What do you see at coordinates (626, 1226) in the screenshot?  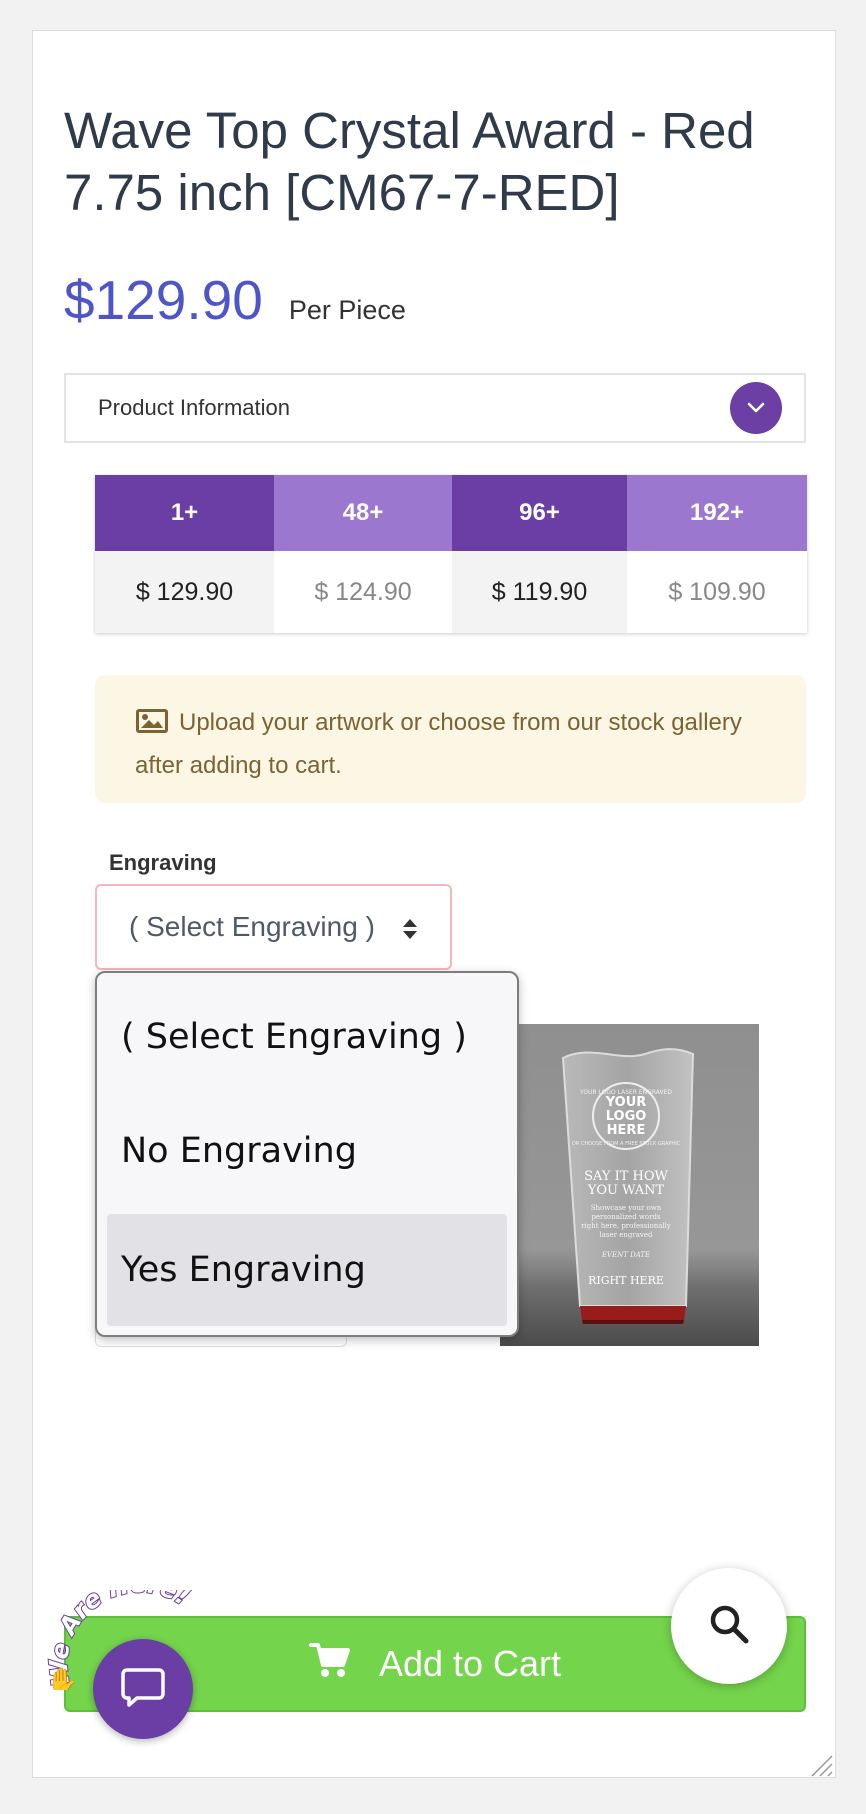 I see `img-body: right here, professionally` at bounding box center [626, 1226].